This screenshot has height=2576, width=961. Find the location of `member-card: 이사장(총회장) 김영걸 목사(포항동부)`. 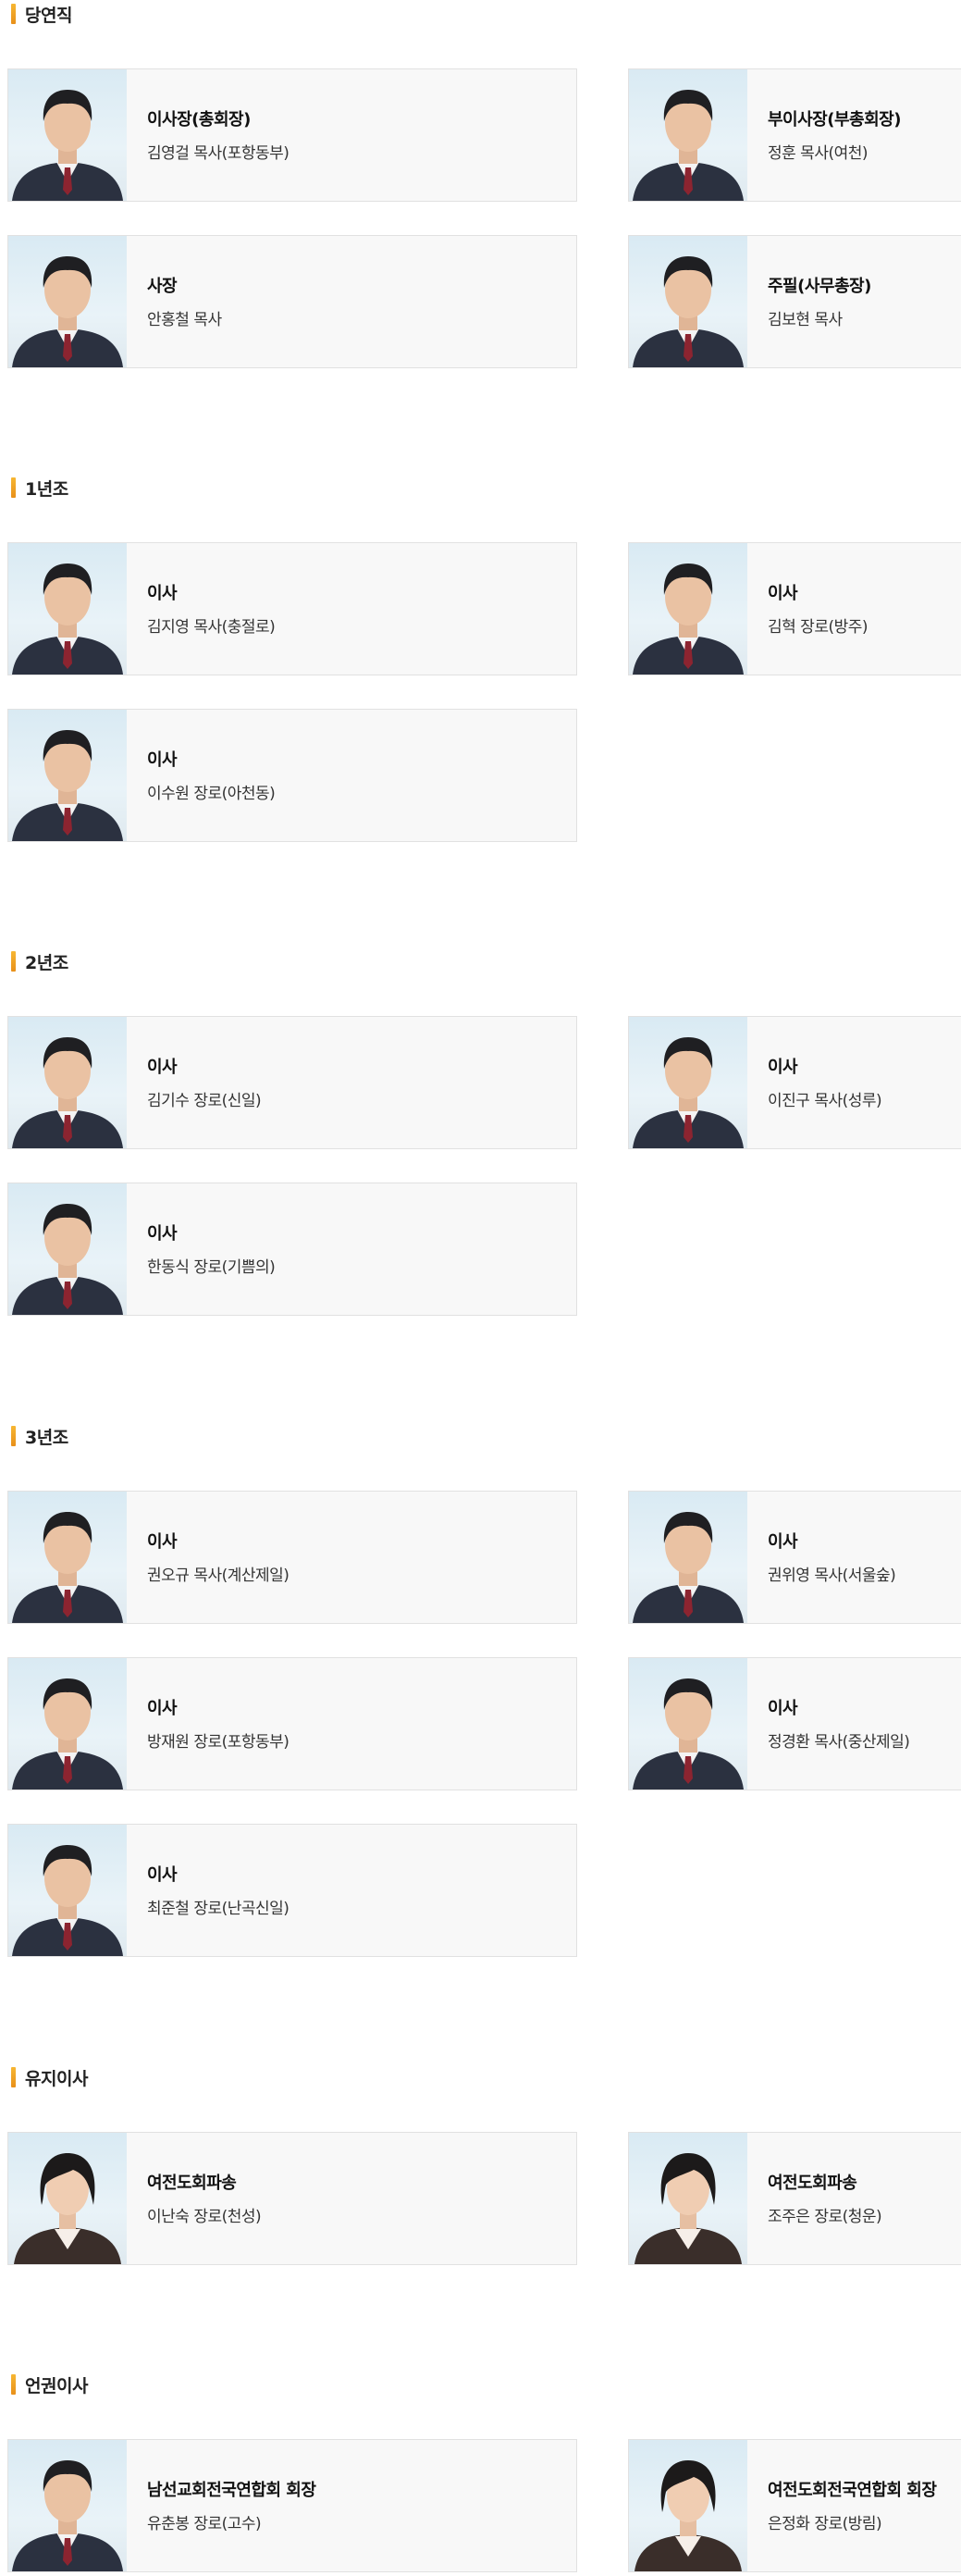

member-card: 이사장(총회장) 김영걸 목사(포항동부) is located at coordinates (292, 135).